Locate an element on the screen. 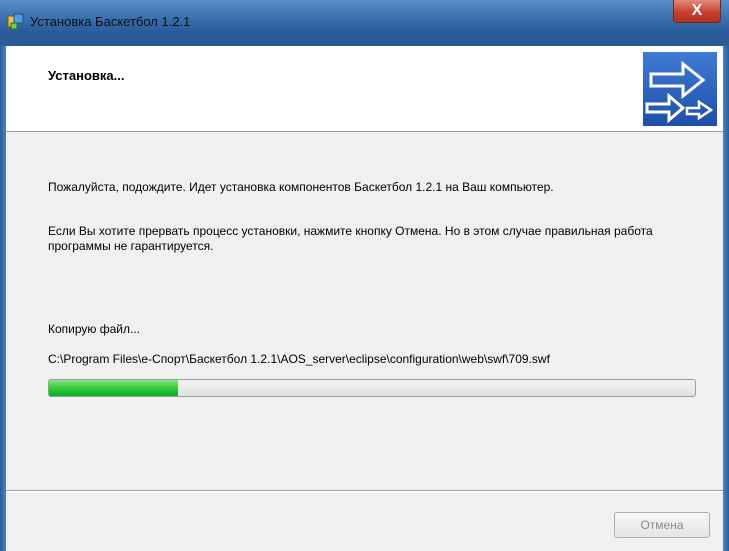 The width and height of the screenshot is (729, 551). progress-bar is located at coordinates (372, 388).